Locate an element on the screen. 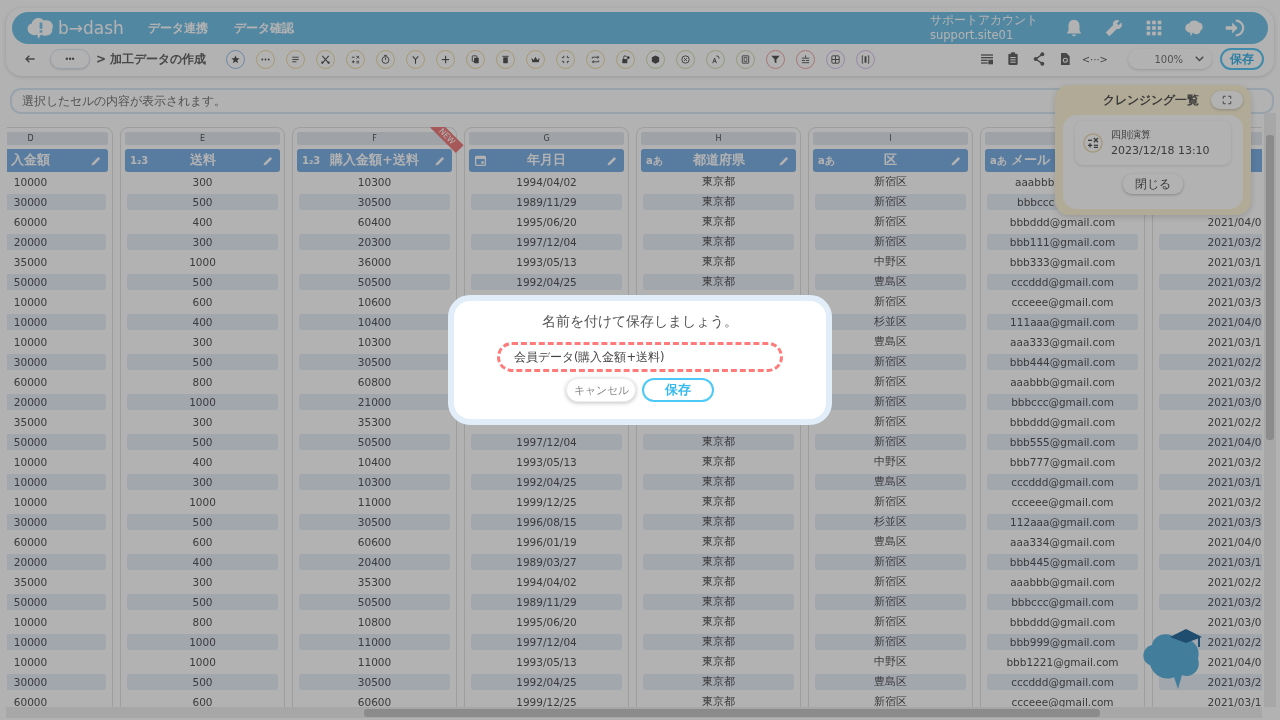  table-cell: aaabbb is located at coordinates (1035, 182).